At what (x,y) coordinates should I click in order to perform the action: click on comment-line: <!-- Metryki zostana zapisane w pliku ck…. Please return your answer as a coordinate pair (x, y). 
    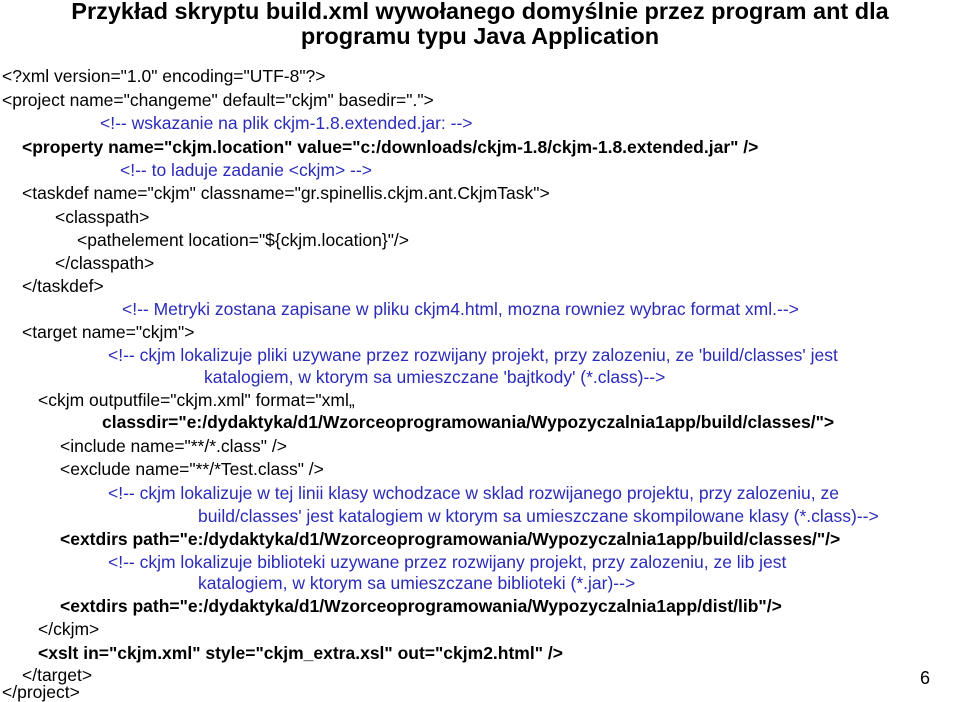
    Looking at the image, I should click on (460, 309).